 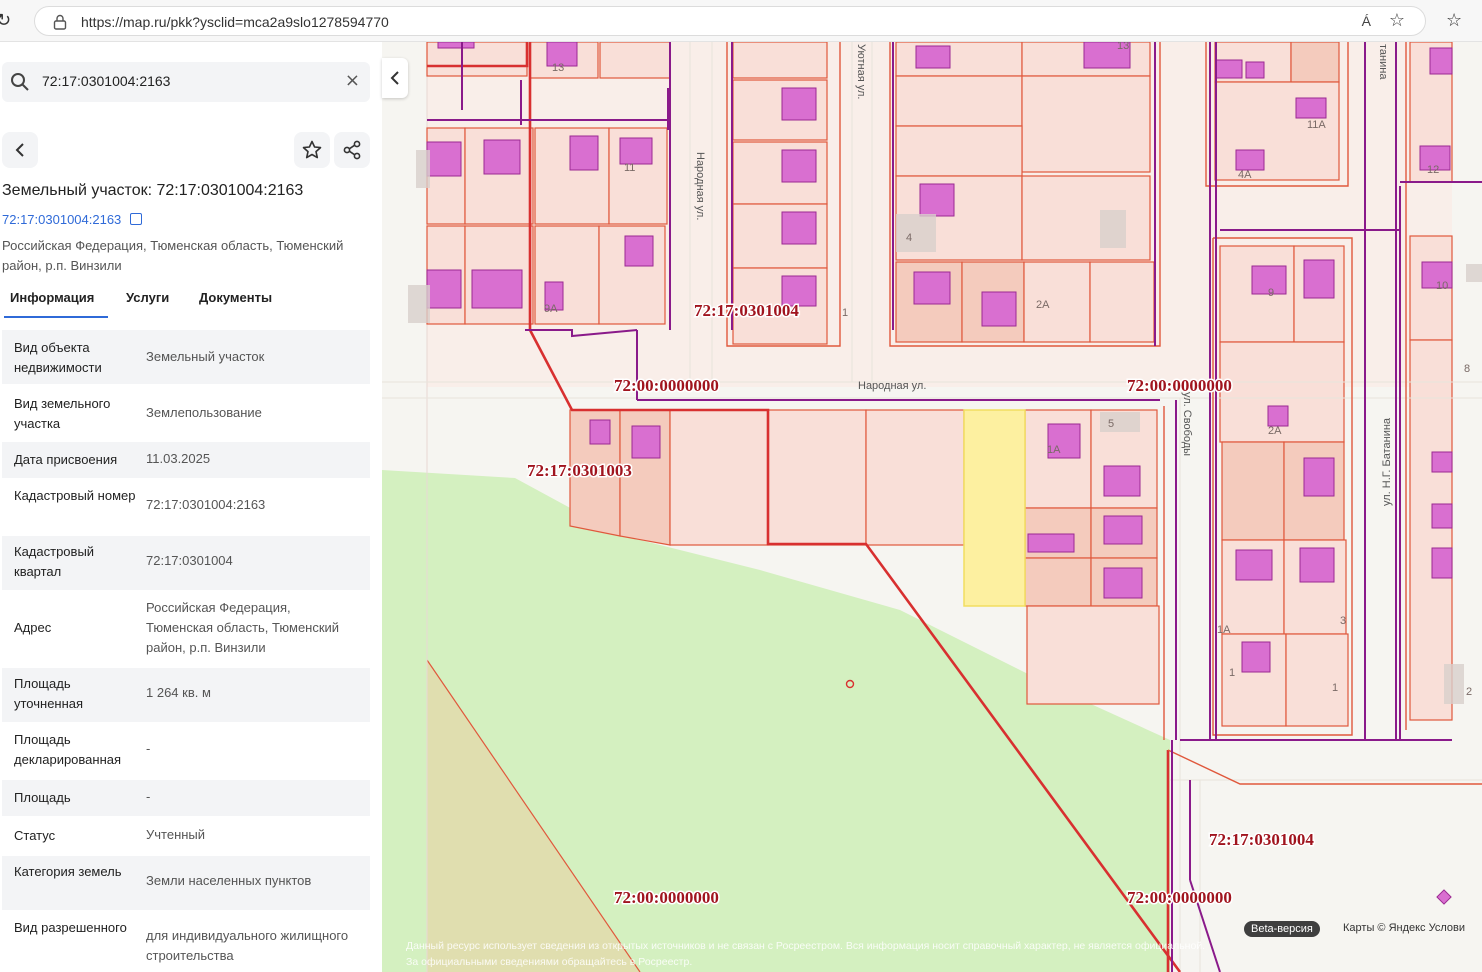 I want to click on table-row: Статус Учтенный, so click(x=186, y=836).